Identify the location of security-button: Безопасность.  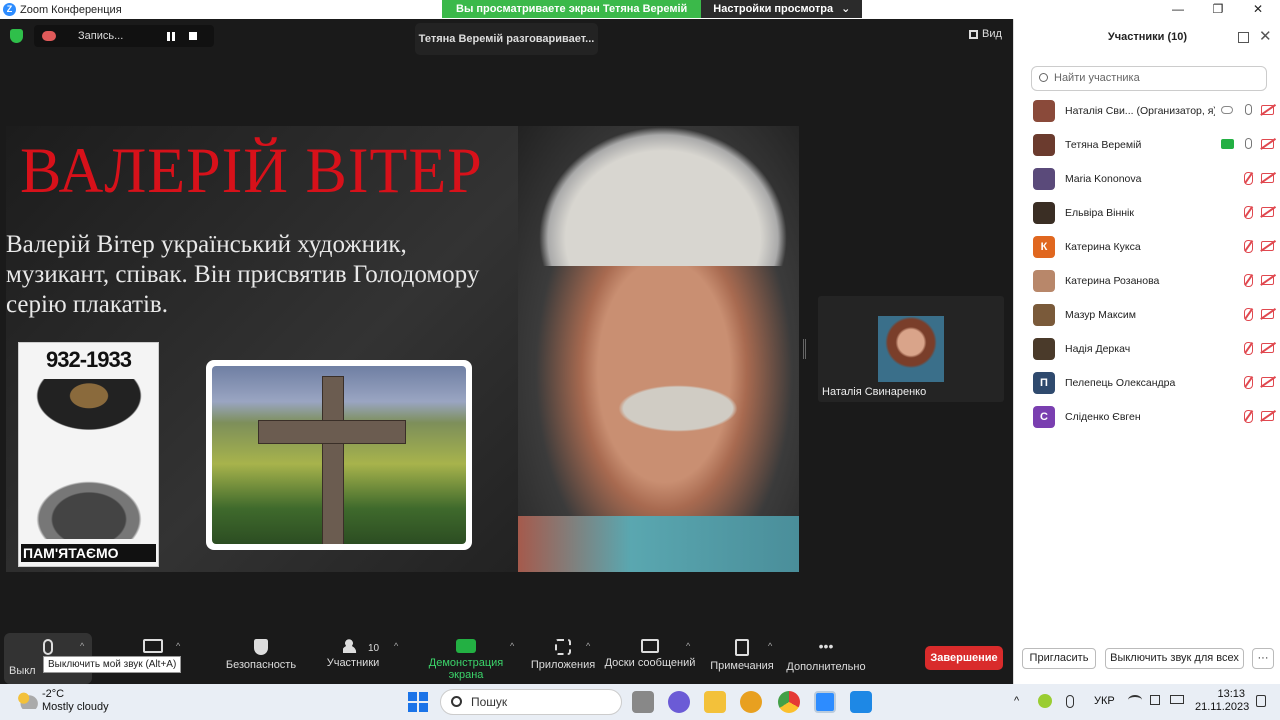
(261, 658).